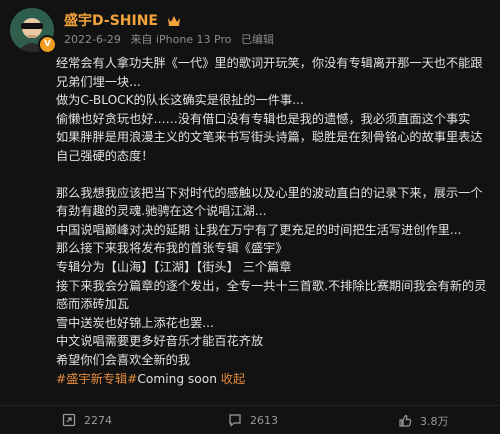  I want to click on vip-crown-icon, so click(174, 23).